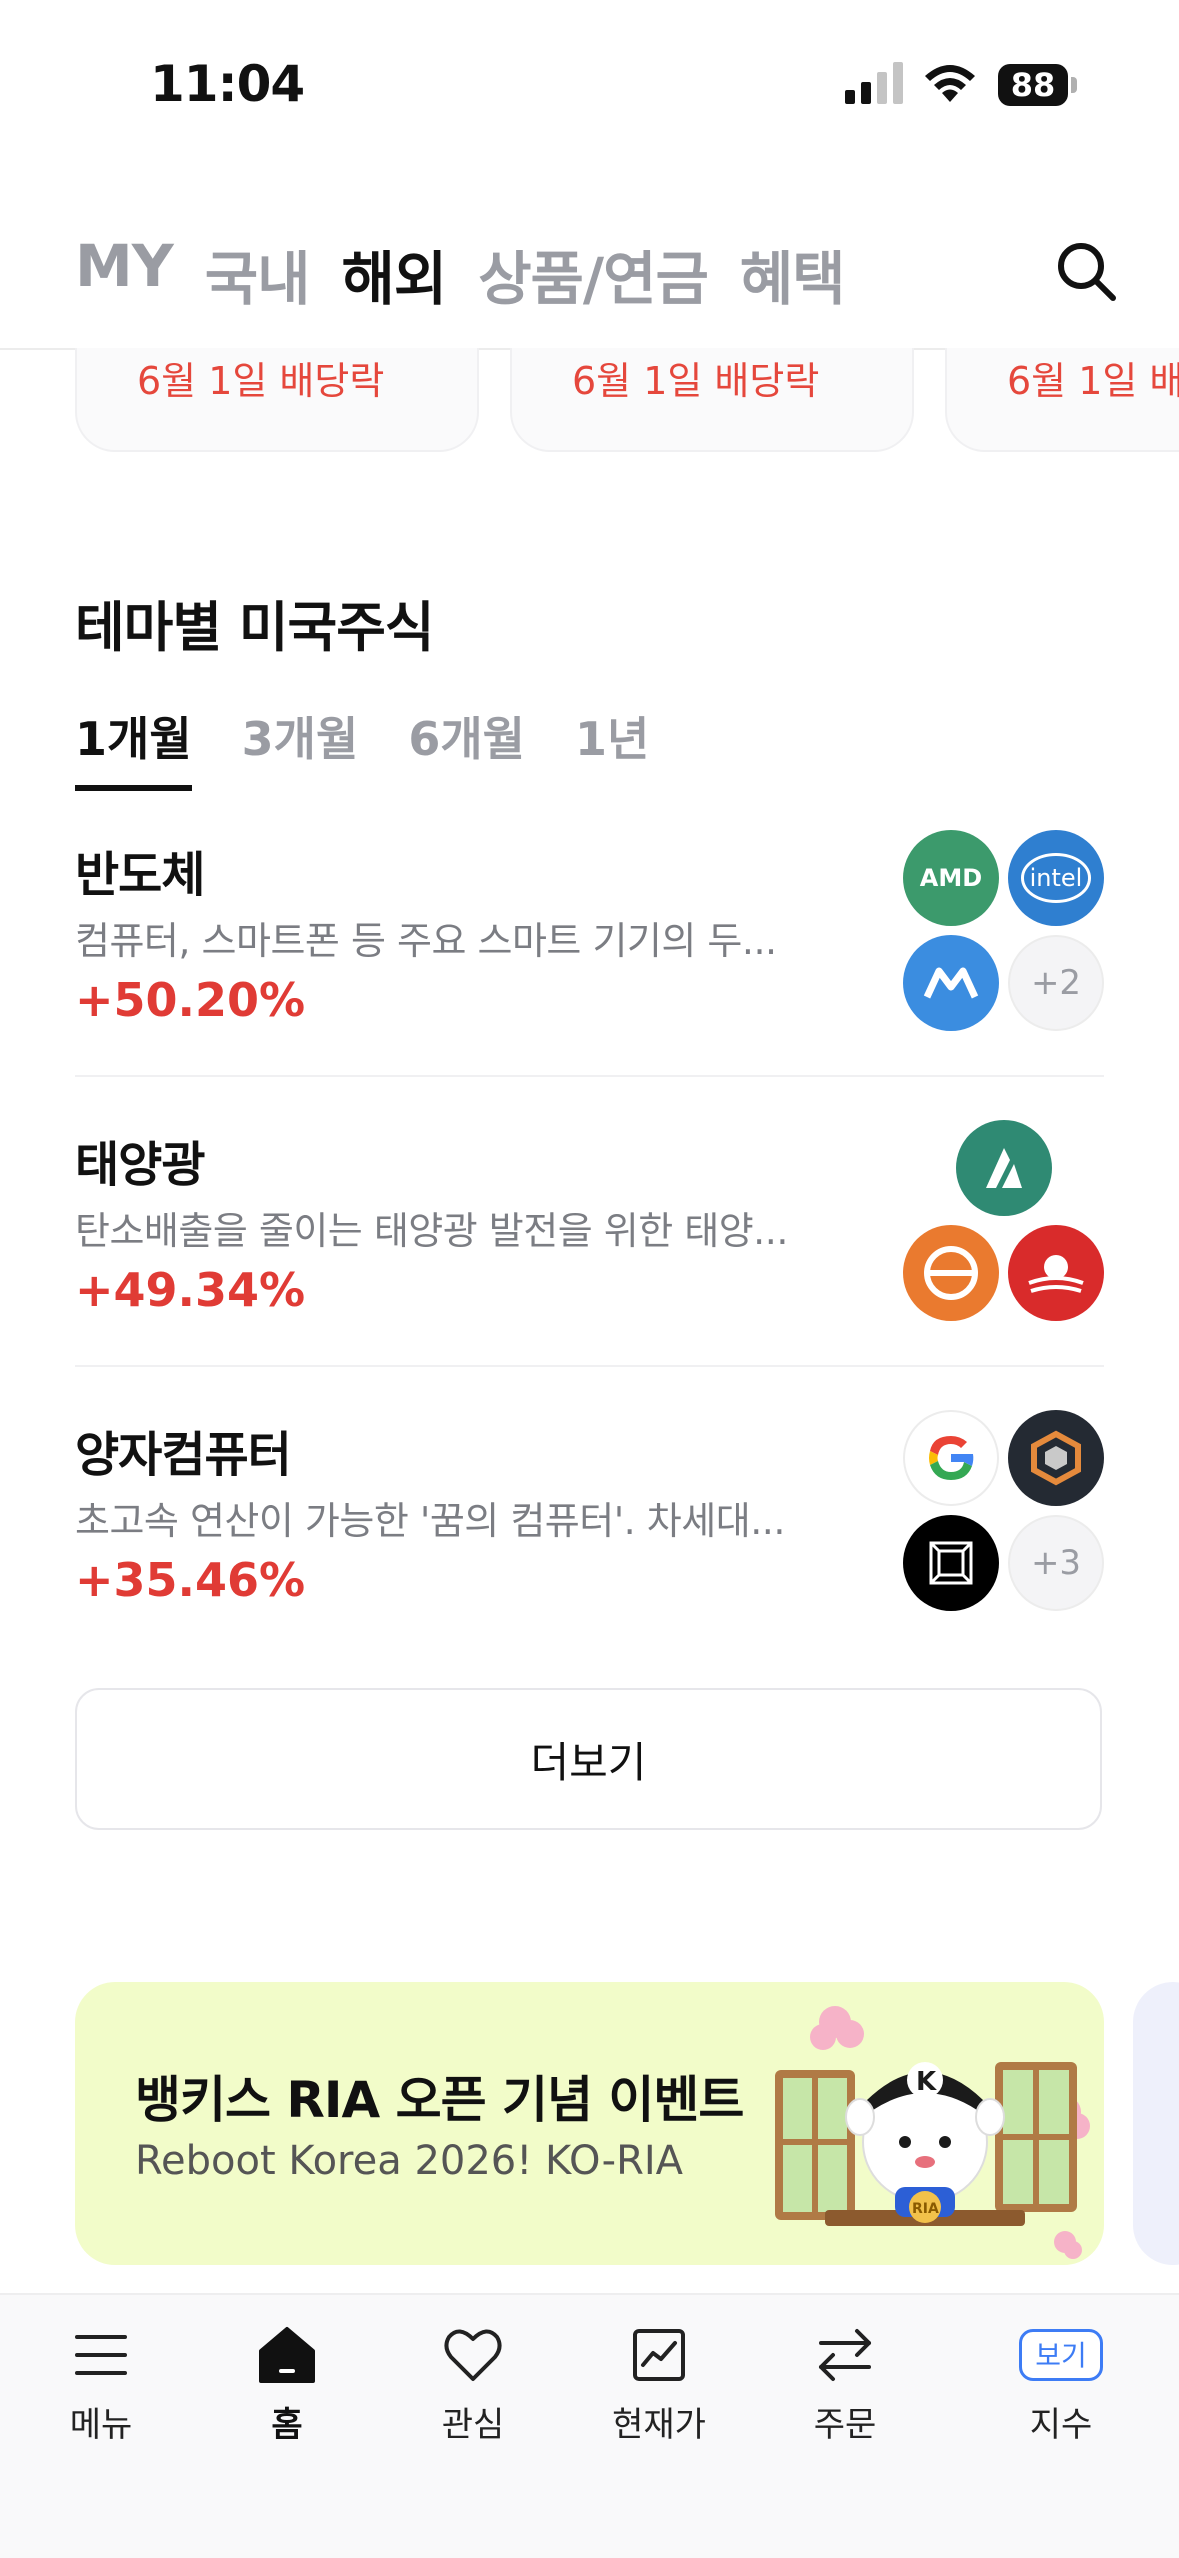 This screenshot has height=2558, width=1179. I want to click on theme-change: +50.20%, so click(190, 1000).